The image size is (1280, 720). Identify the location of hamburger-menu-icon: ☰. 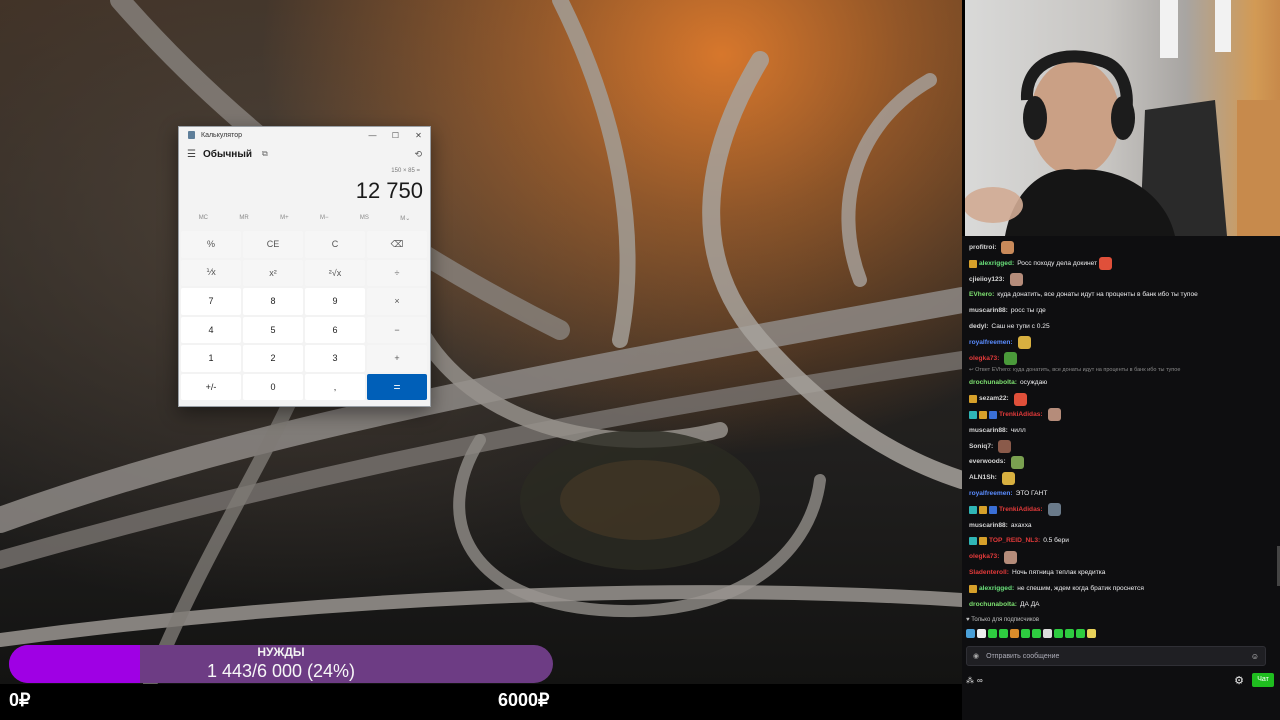
(194, 154).